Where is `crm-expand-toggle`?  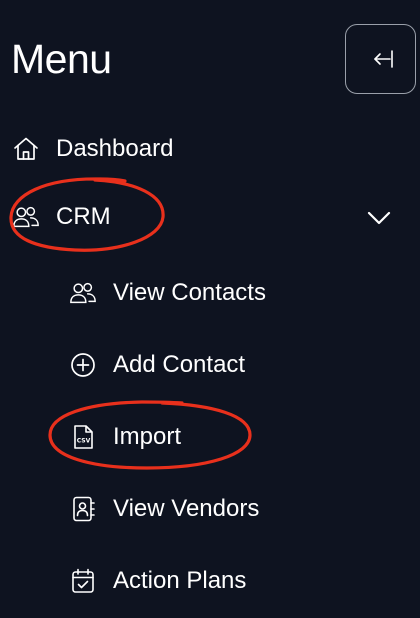 crm-expand-toggle is located at coordinates (379, 218).